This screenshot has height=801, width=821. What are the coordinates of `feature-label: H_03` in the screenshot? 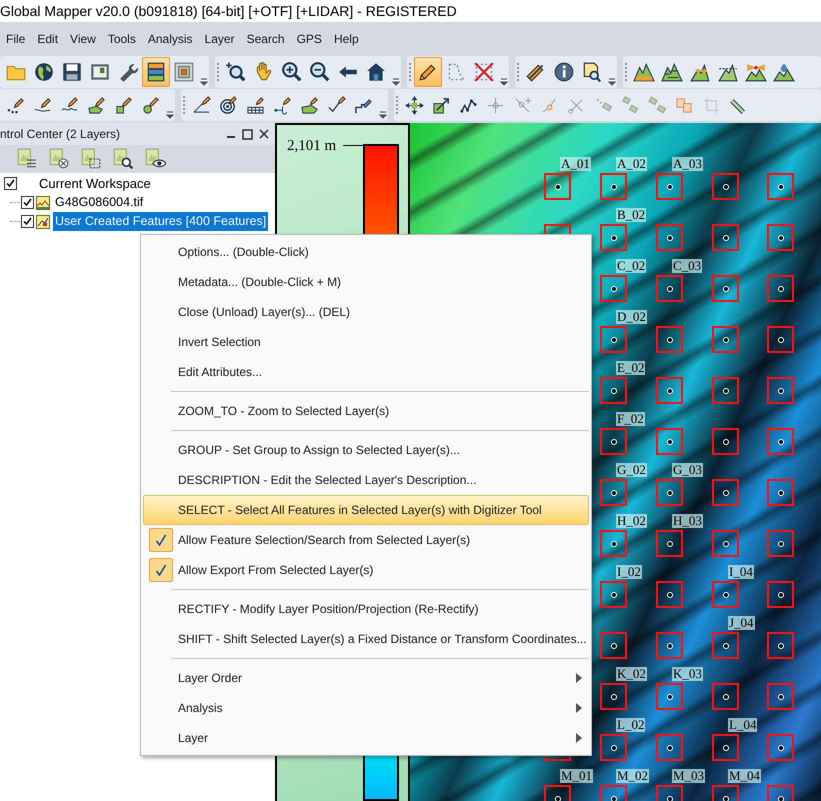 It's located at (687, 521).